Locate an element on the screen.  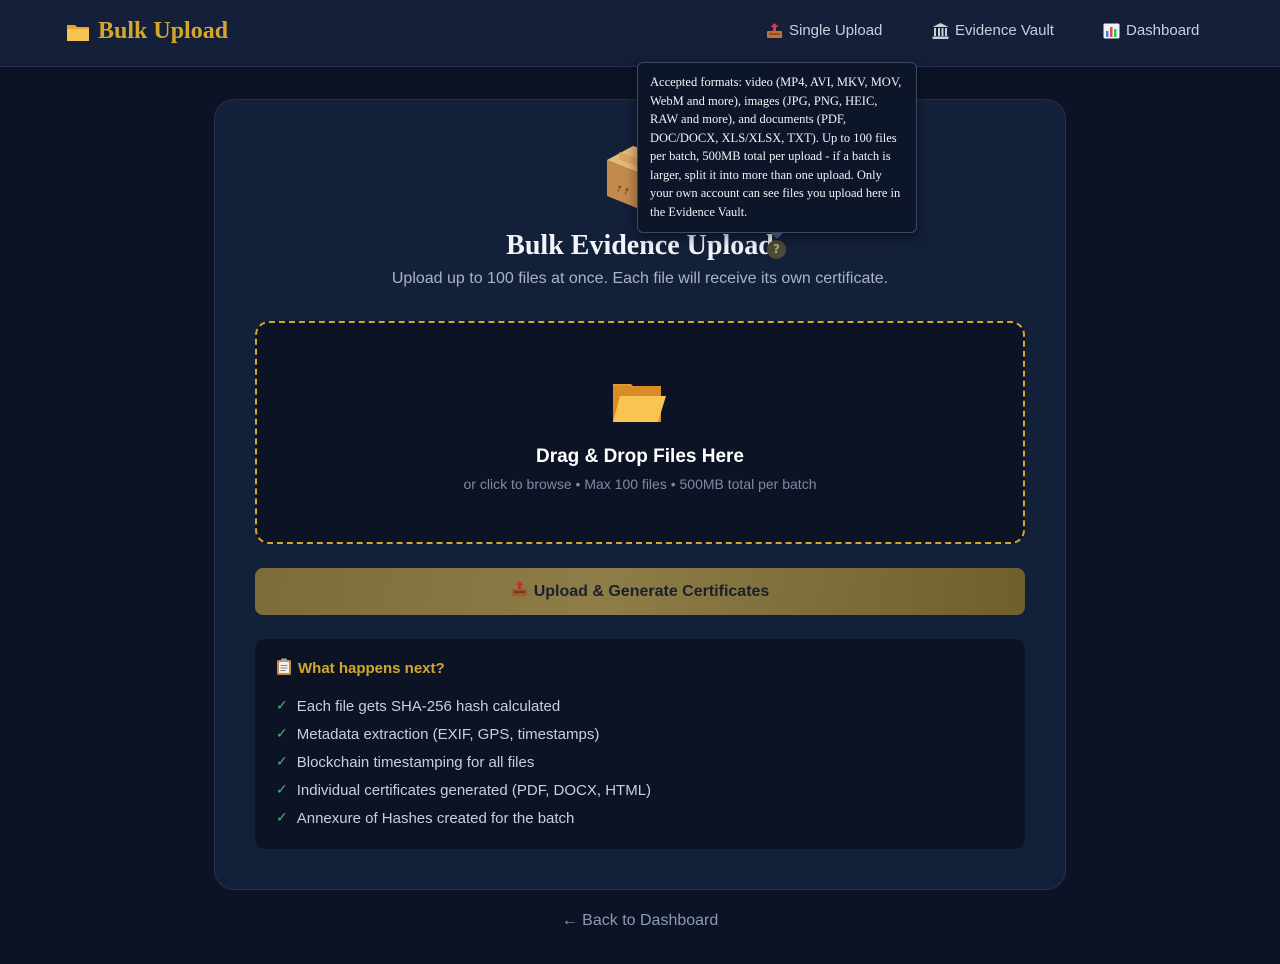
list-item-text: Each file gets SHA-256 hash calculated is located at coordinates (428, 706).